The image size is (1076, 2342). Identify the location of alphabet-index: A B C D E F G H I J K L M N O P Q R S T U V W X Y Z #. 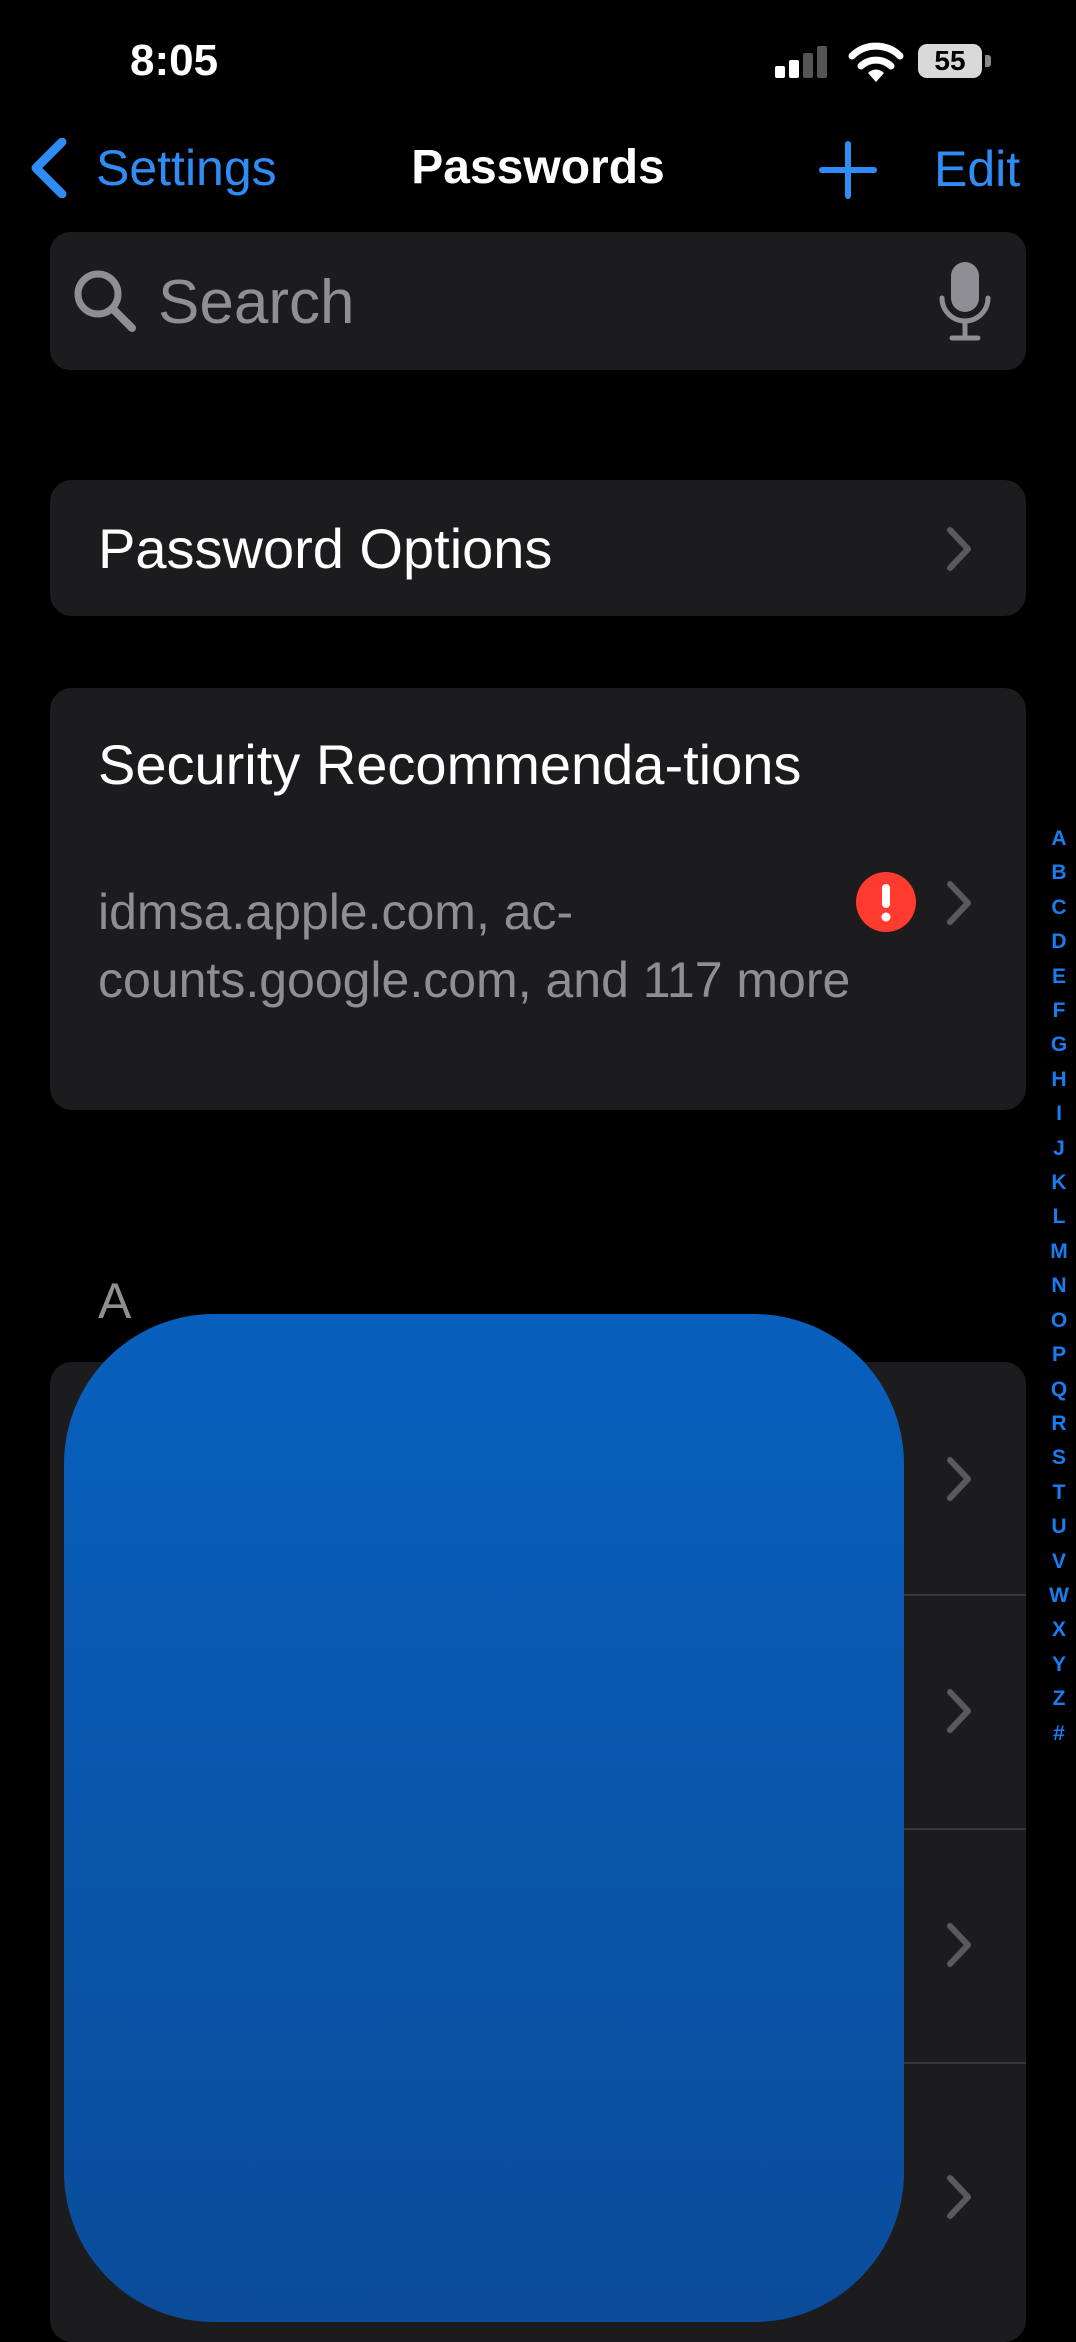
(1059, 1286).